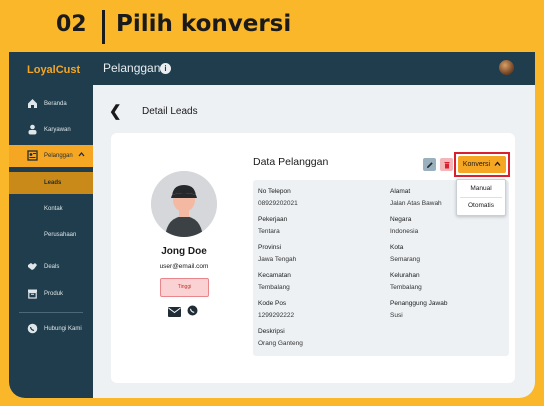 The width and height of the screenshot is (544, 406). Describe the element at coordinates (276, 315) in the screenshot. I see `field-value: 1299292222` at that location.